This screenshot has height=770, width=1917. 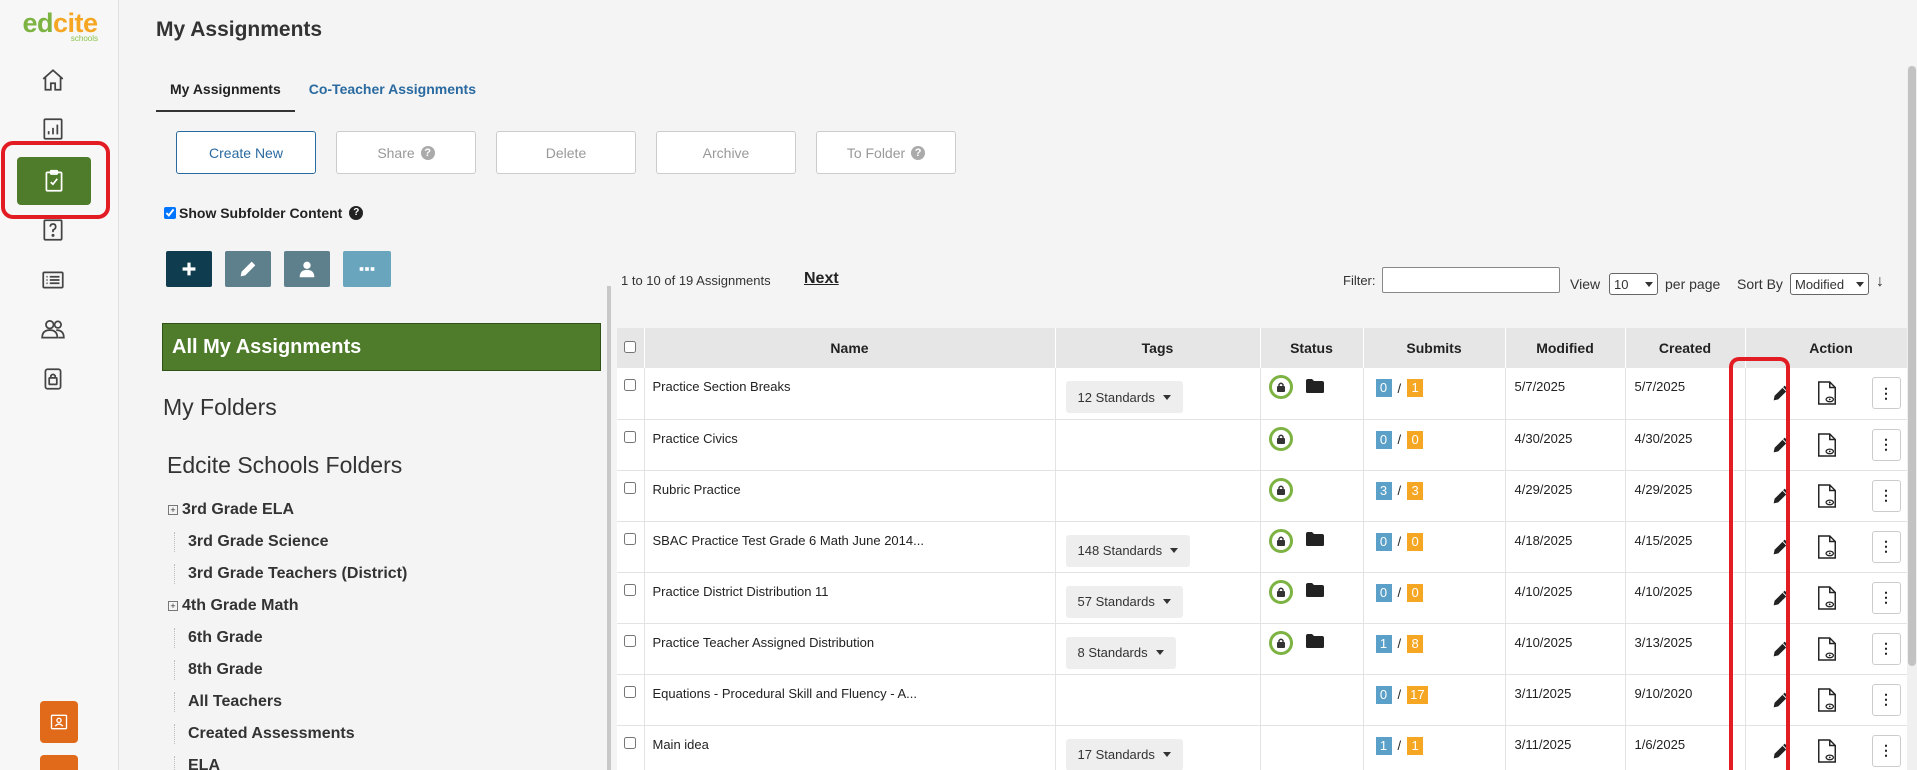 I want to click on folder-item: 8th Grade, so click(x=378, y=670).